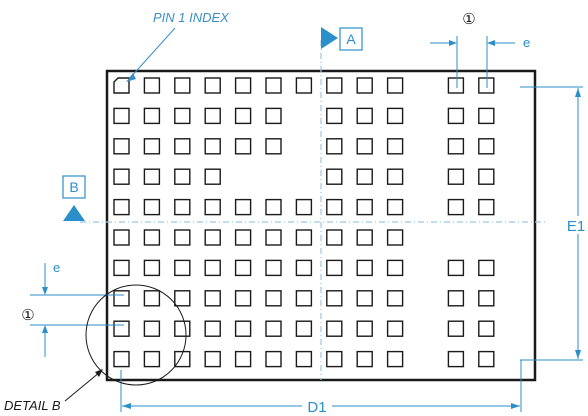  Describe the element at coordinates (515, 406) in the screenshot. I see `d1-arrowhead-right` at that location.